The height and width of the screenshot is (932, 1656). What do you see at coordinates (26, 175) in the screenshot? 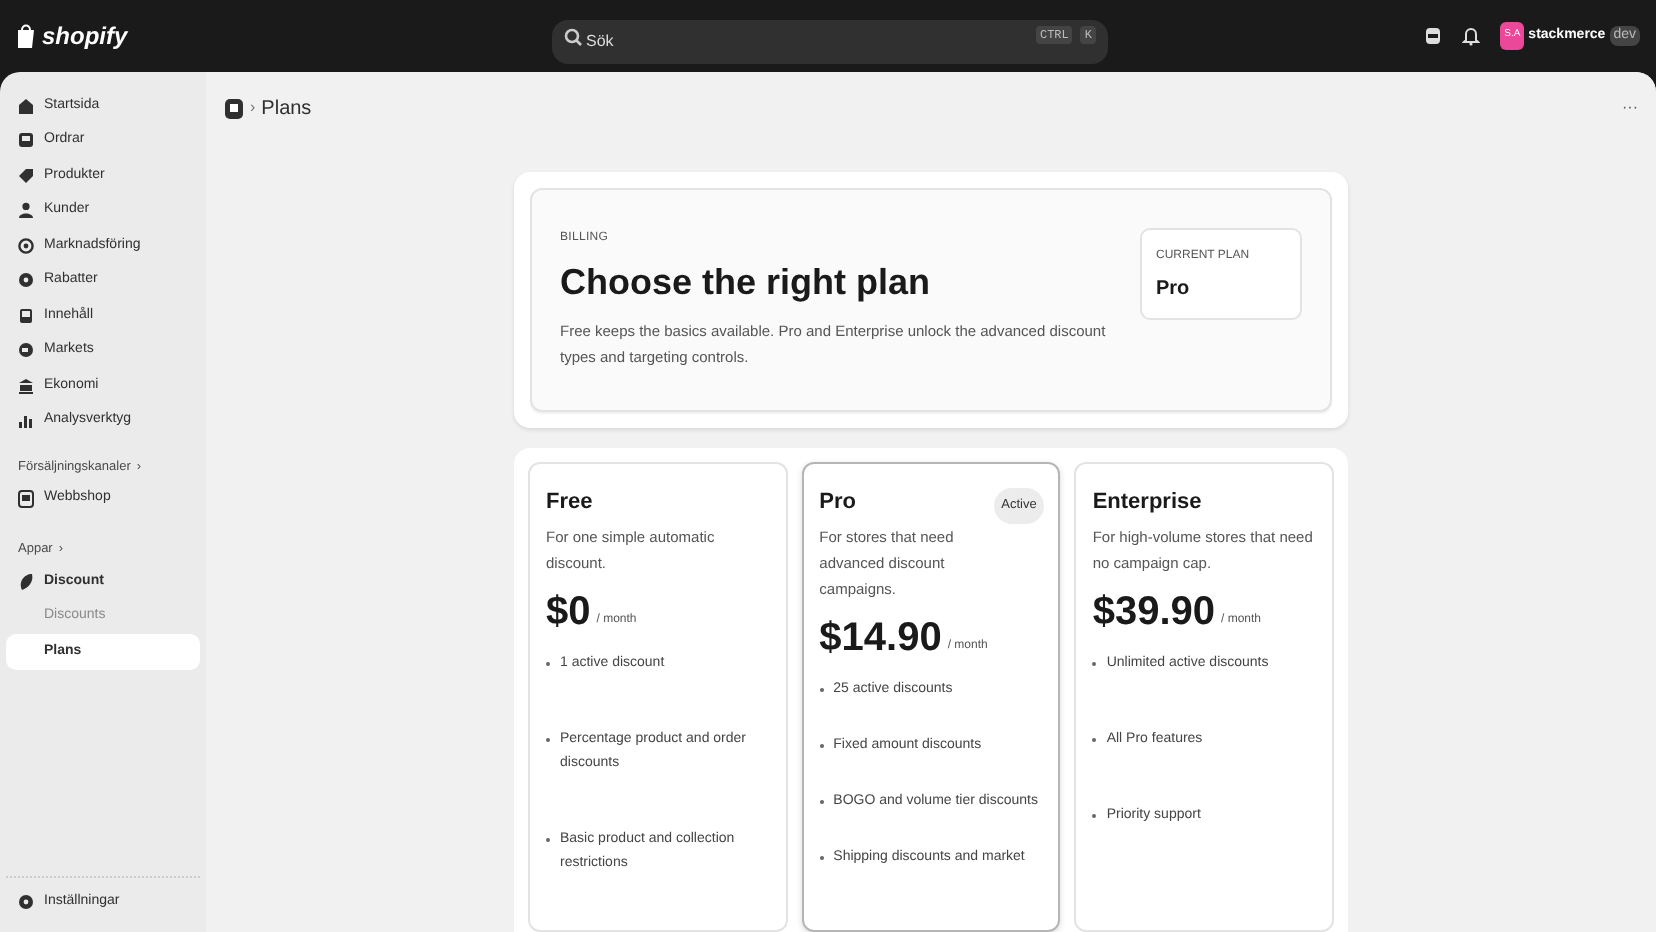
I see `tag-icon` at bounding box center [26, 175].